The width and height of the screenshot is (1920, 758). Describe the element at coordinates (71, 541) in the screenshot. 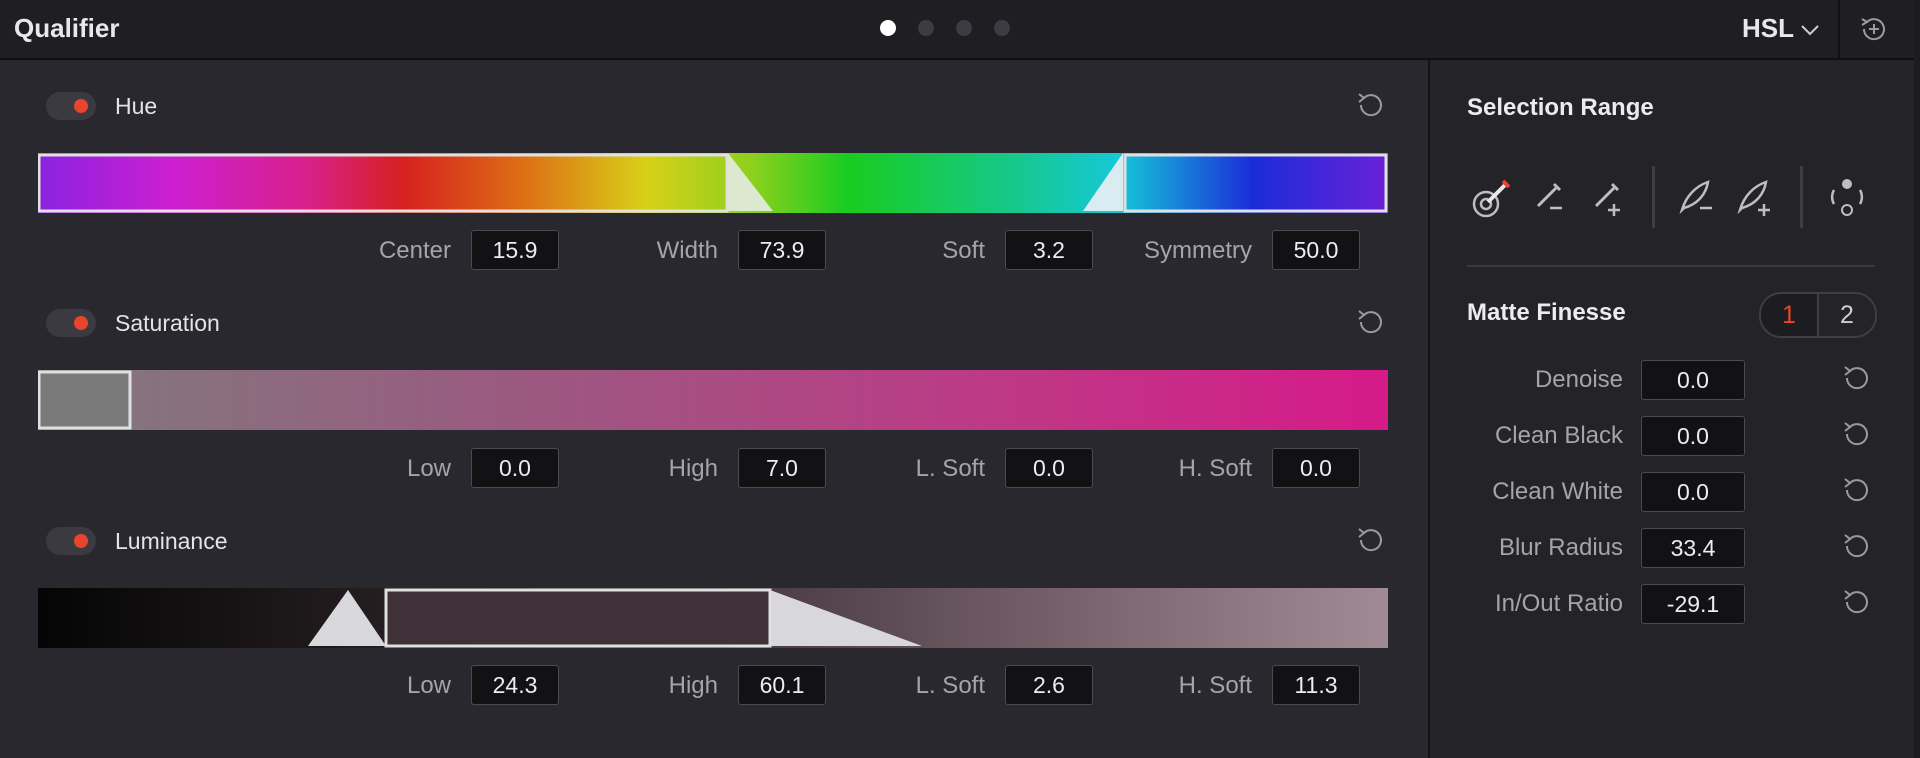

I see `luminance-toggle` at that location.